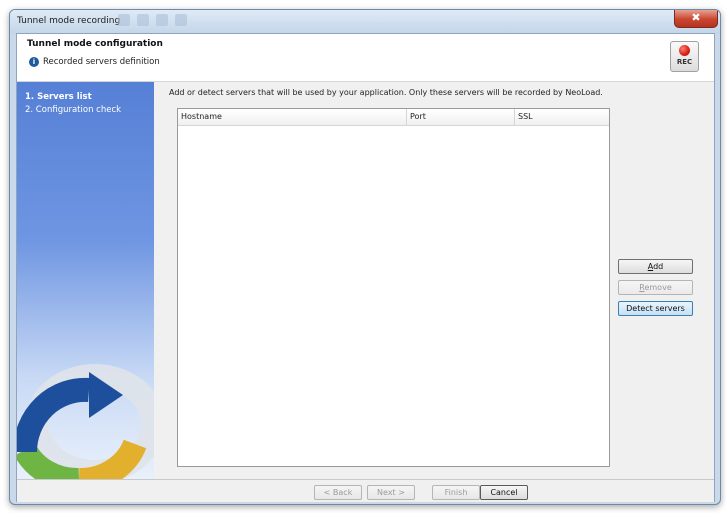 This screenshot has height=513, width=726. What do you see at coordinates (655, 308) in the screenshot?
I see `detect-servers-button: Detect servers` at bounding box center [655, 308].